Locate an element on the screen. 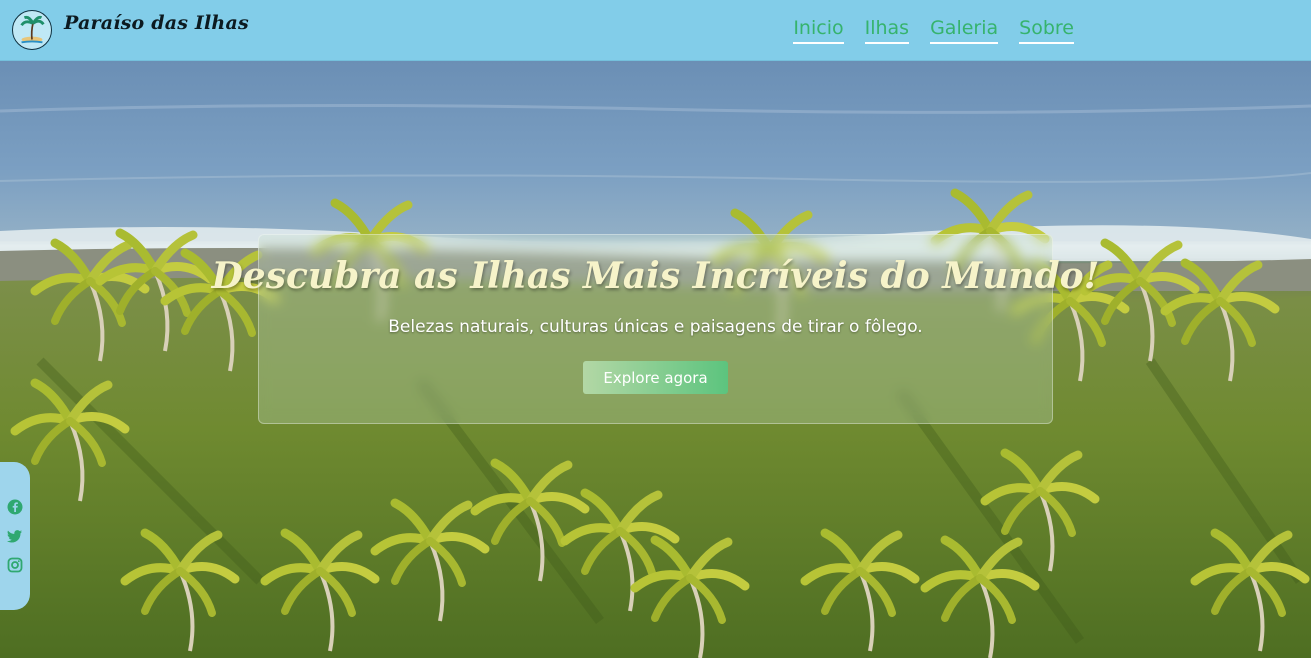 The image size is (1311, 658). facebook-icon is located at coordinates (15, 507).